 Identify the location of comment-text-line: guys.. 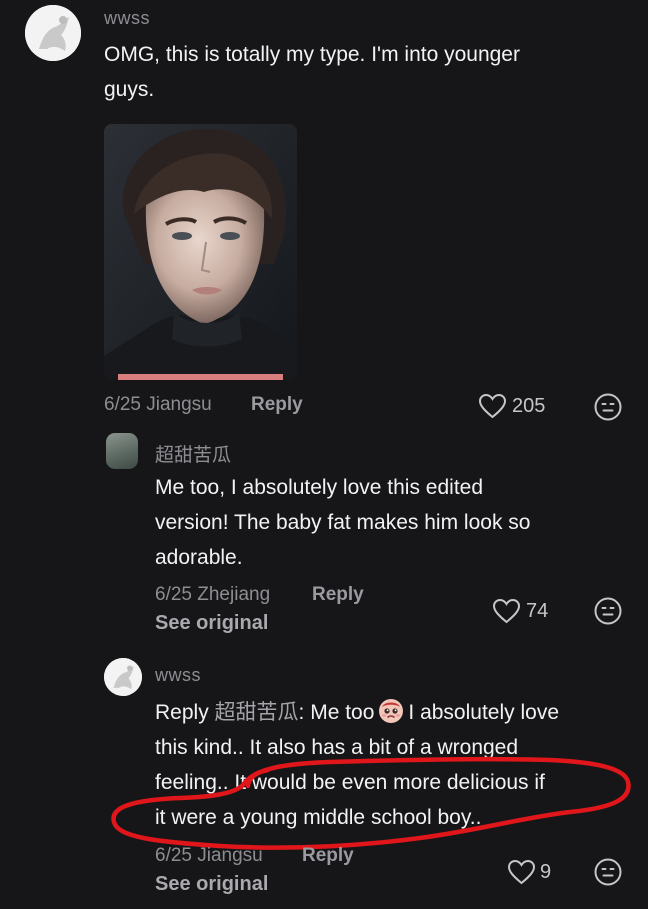
(129, 89).